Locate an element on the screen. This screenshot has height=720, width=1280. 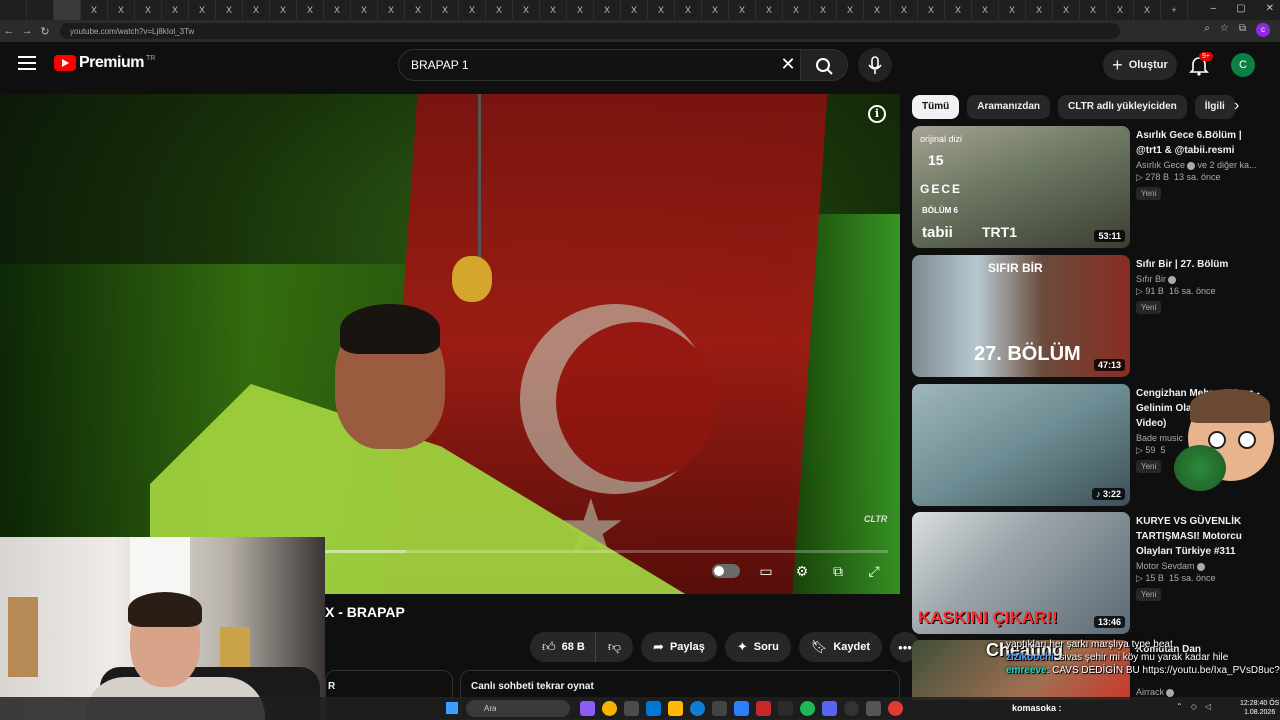
spotify-icon is located at coordinates (807, 708).